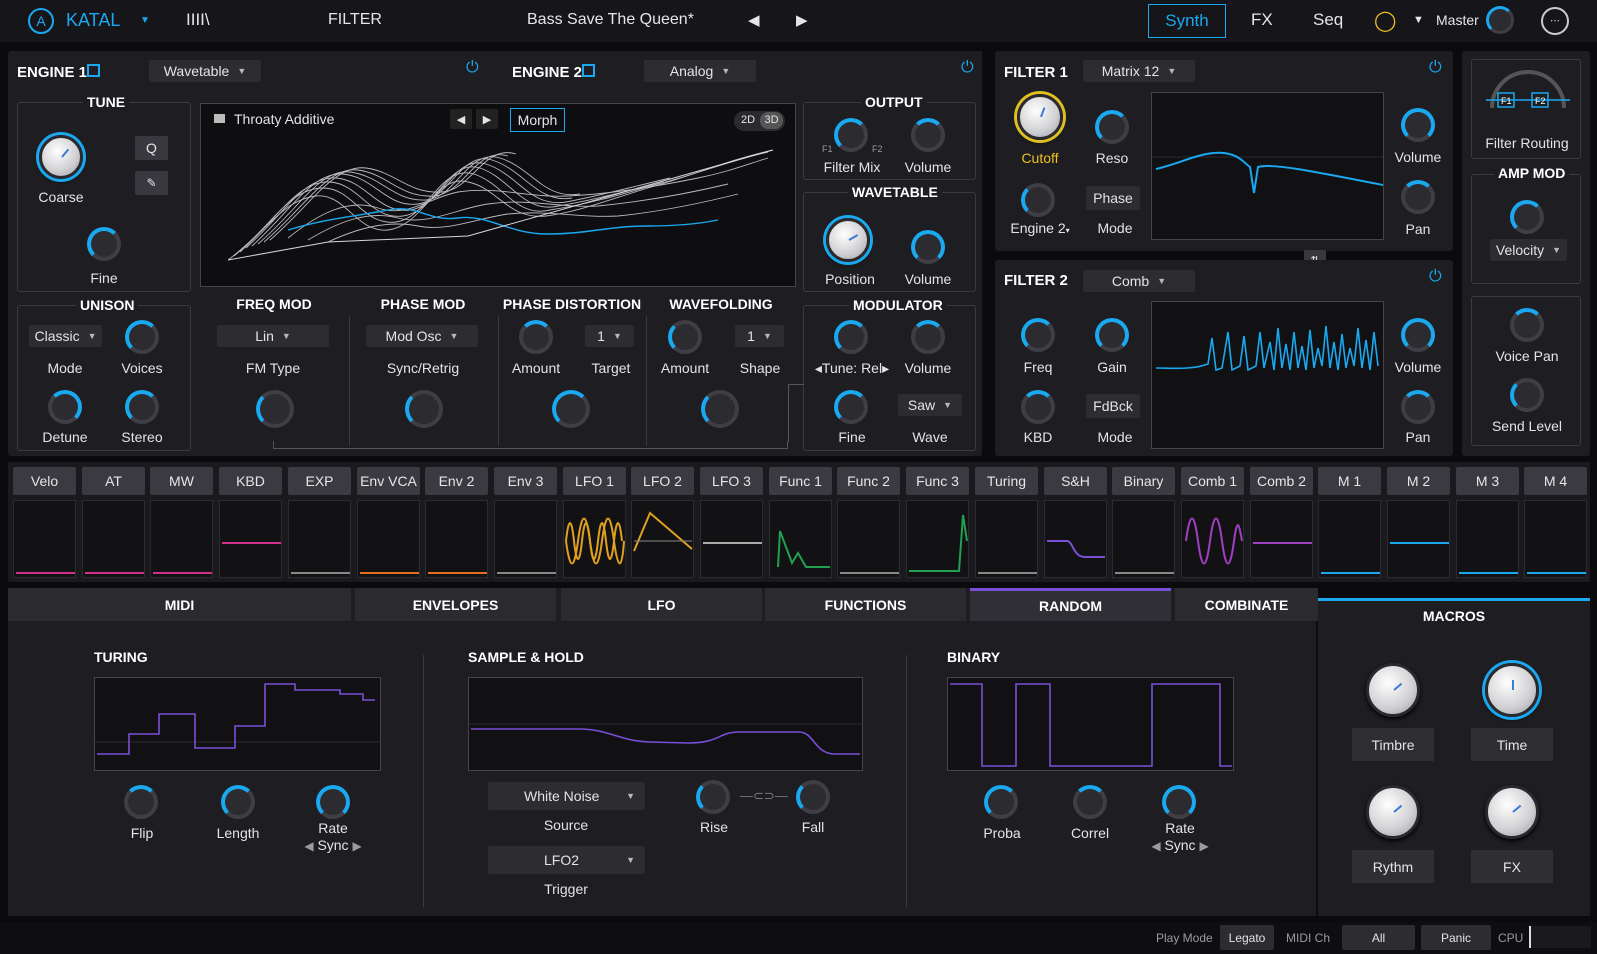 The height and width of the screenshot is (954, 1597). I want to click on filter1-pan-knob, so click(1418, 197).